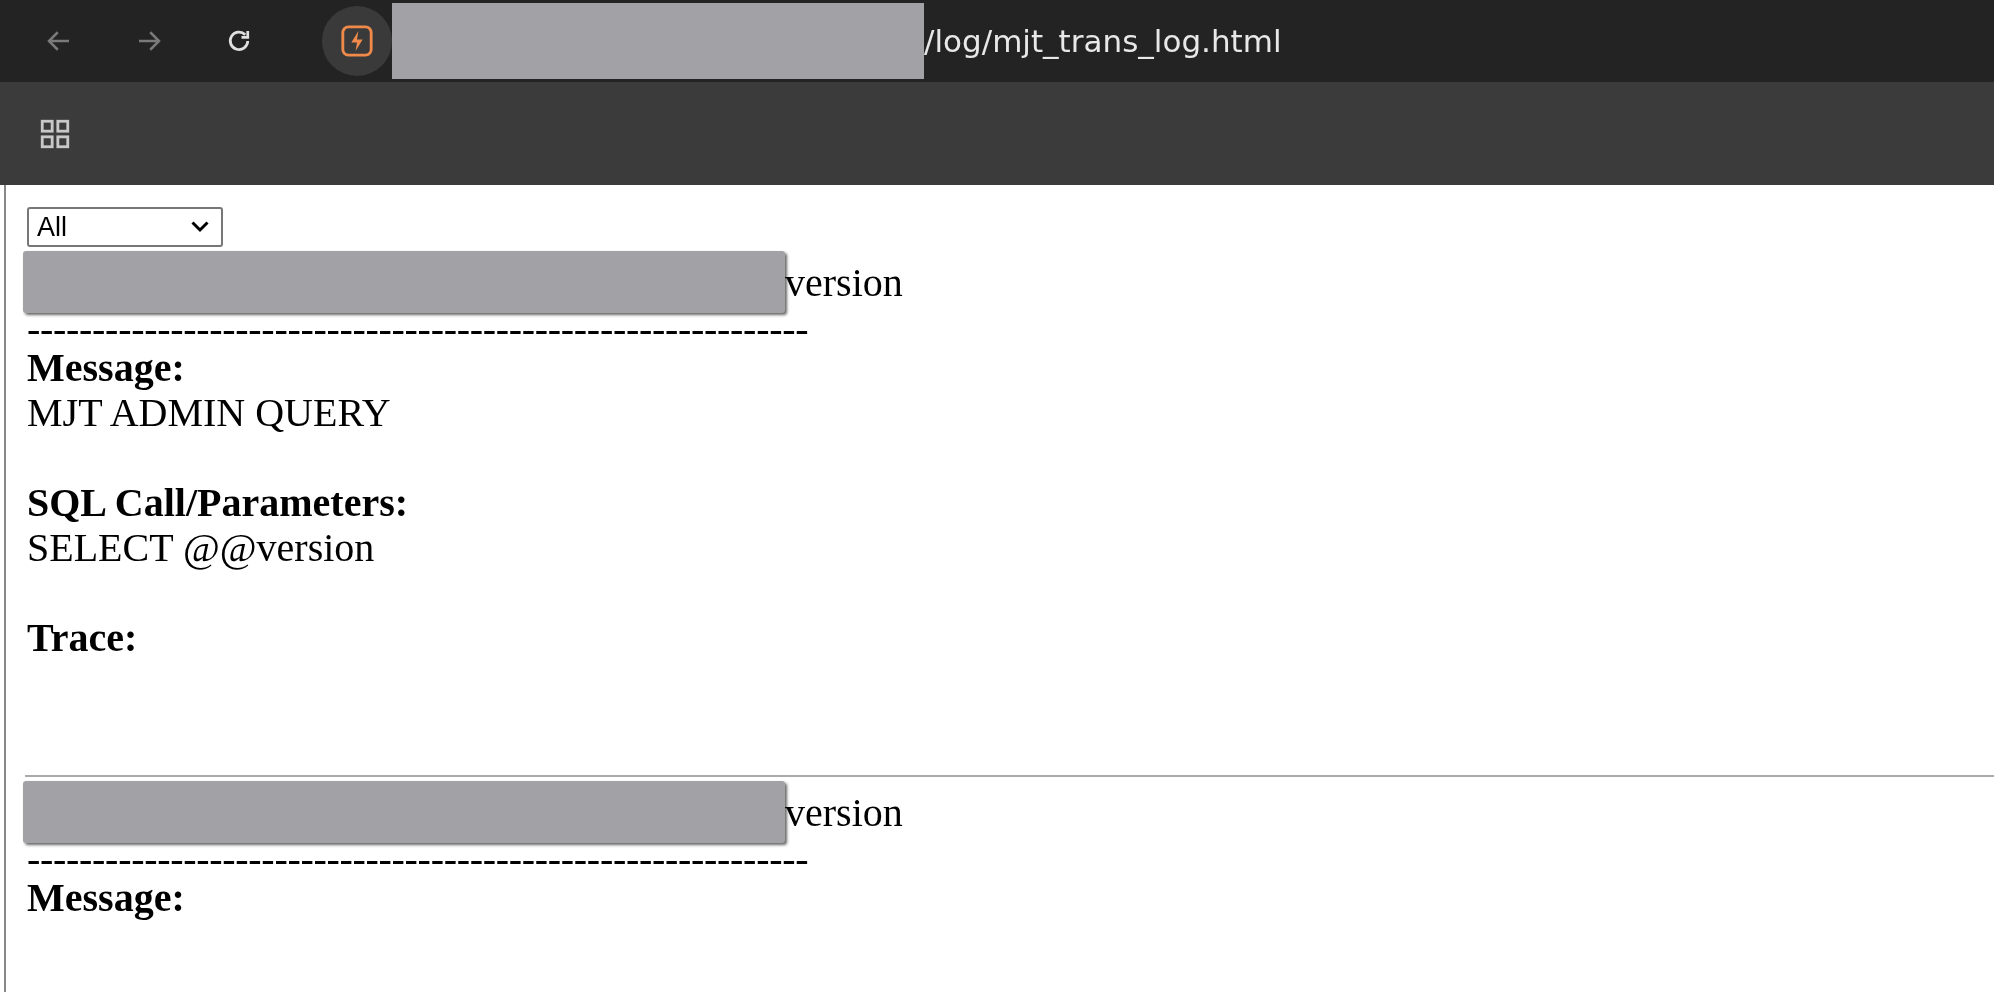 This screenshot has height=992, width=1994. I want to click on filter-dropdown: All, so click(125, 227).